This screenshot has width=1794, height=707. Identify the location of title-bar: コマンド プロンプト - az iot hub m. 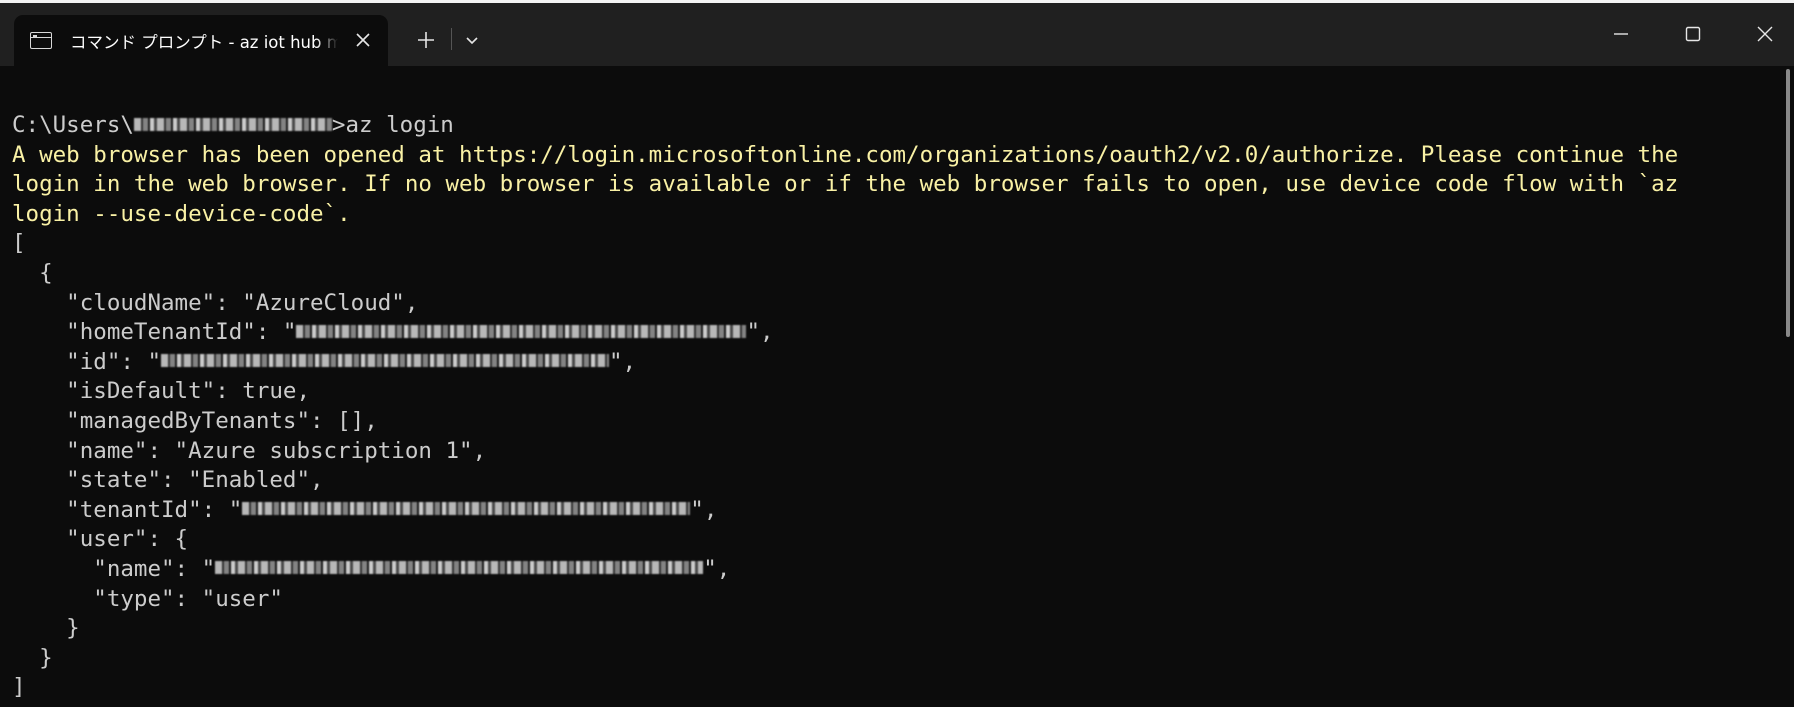
(897, 33).